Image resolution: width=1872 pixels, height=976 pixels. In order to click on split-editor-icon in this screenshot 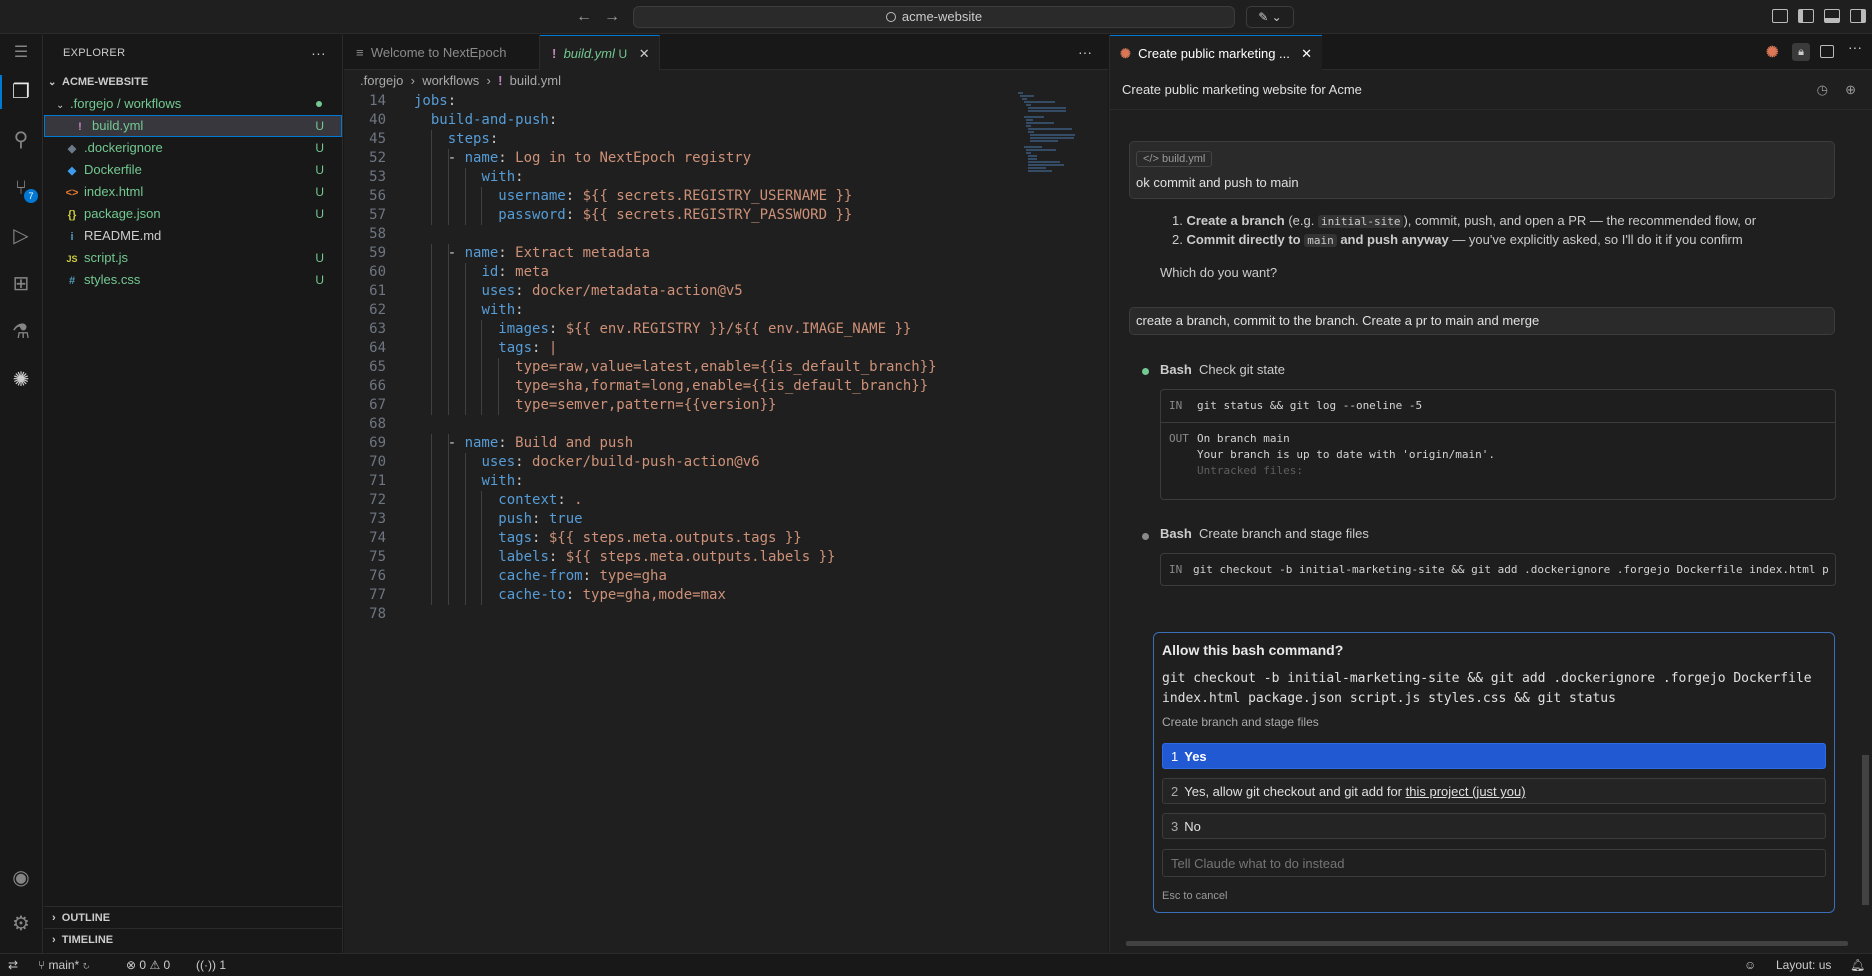, I will do `click(1827, 51)`.